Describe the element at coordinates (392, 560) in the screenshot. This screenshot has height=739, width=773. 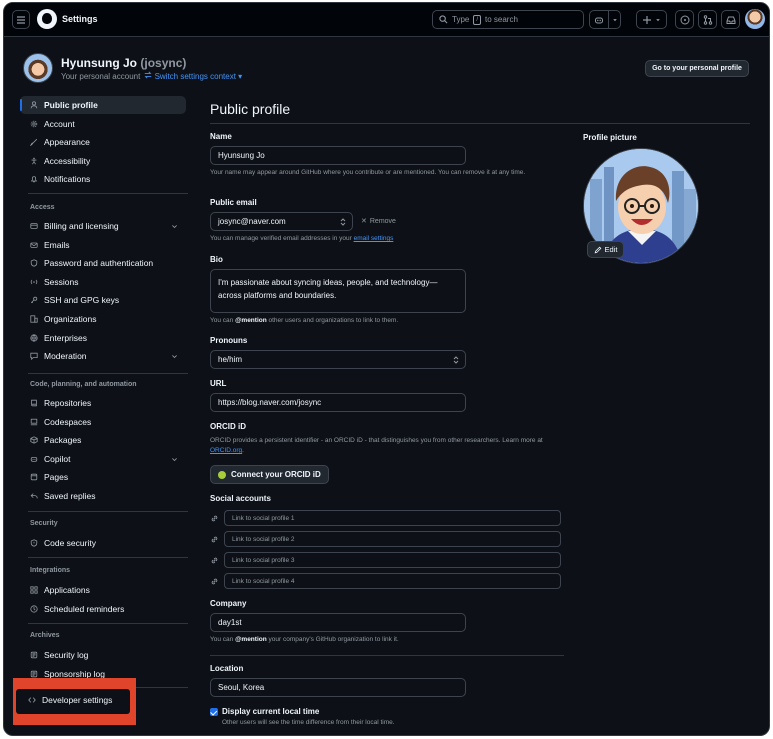
I see `social-profile-input: Link to social profile 3` at that location.